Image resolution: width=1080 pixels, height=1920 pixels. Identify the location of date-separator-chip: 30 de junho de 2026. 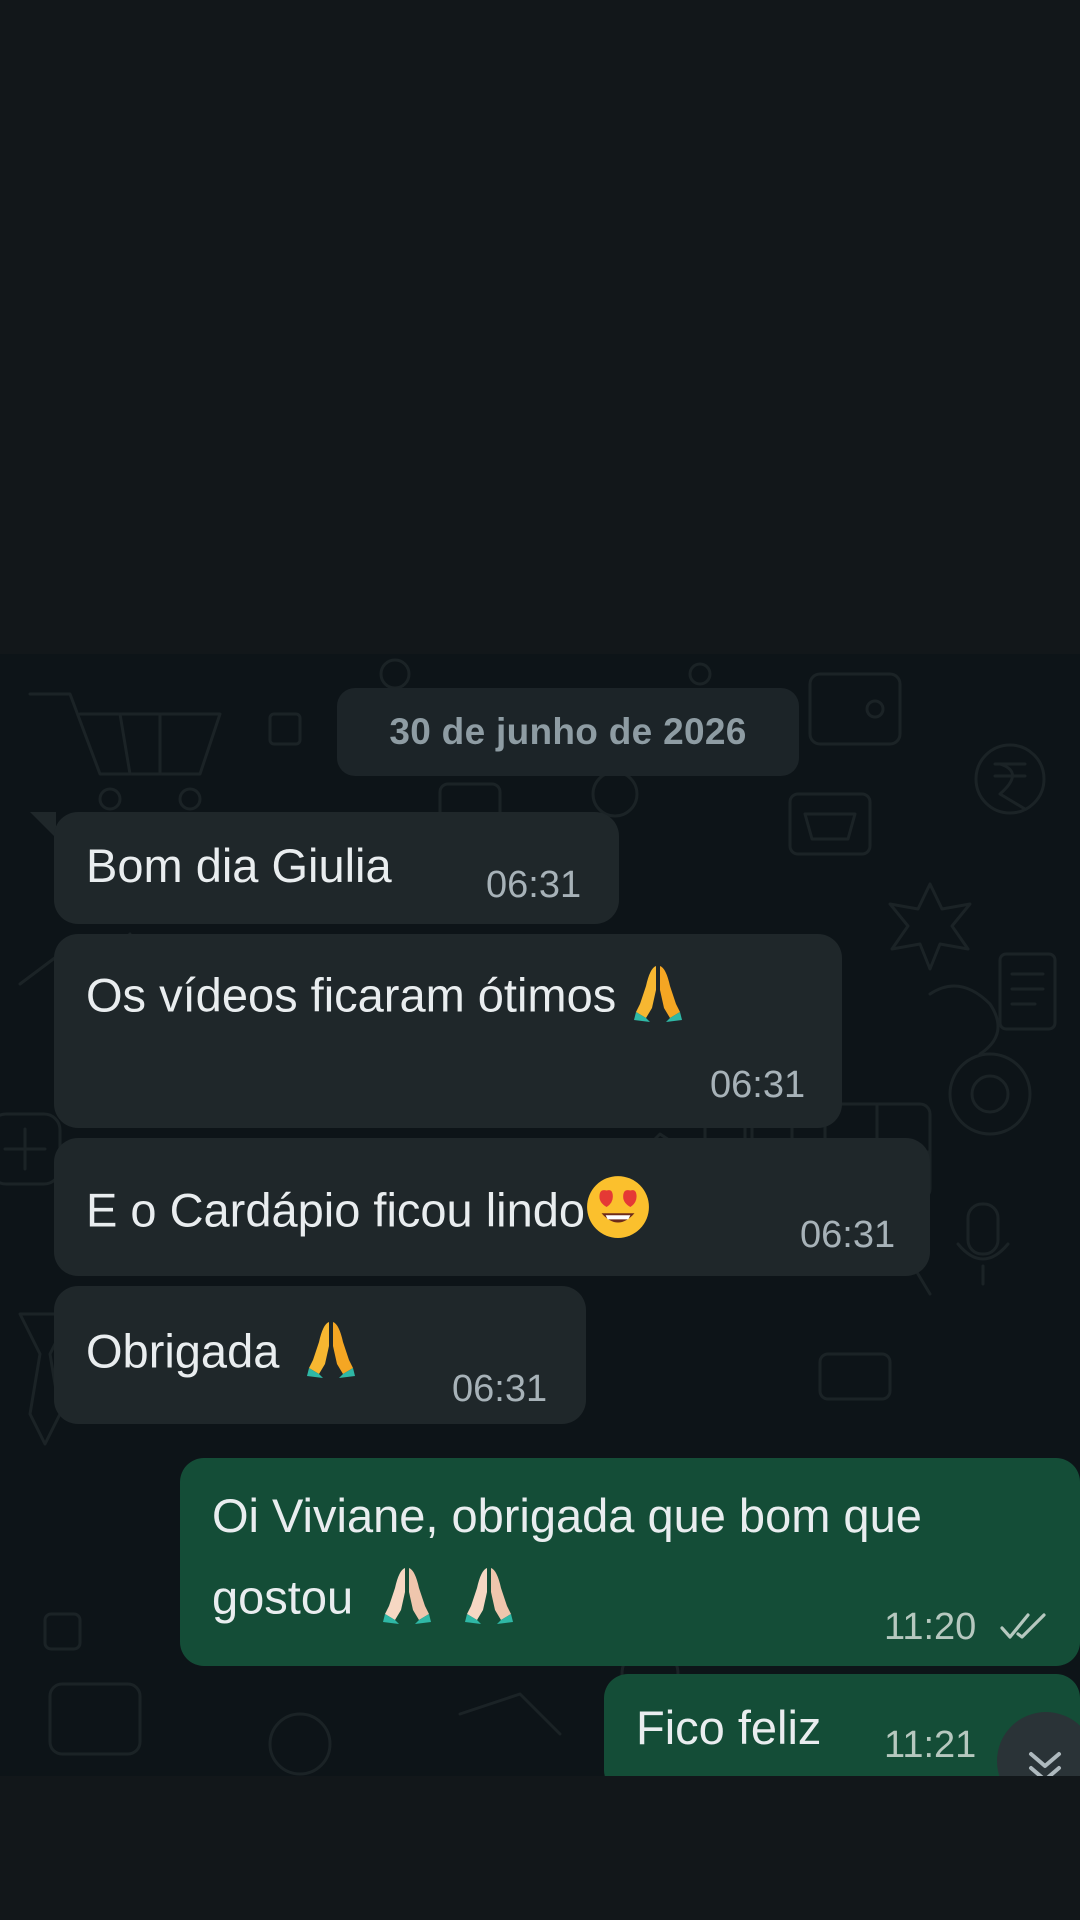
(568, 732).